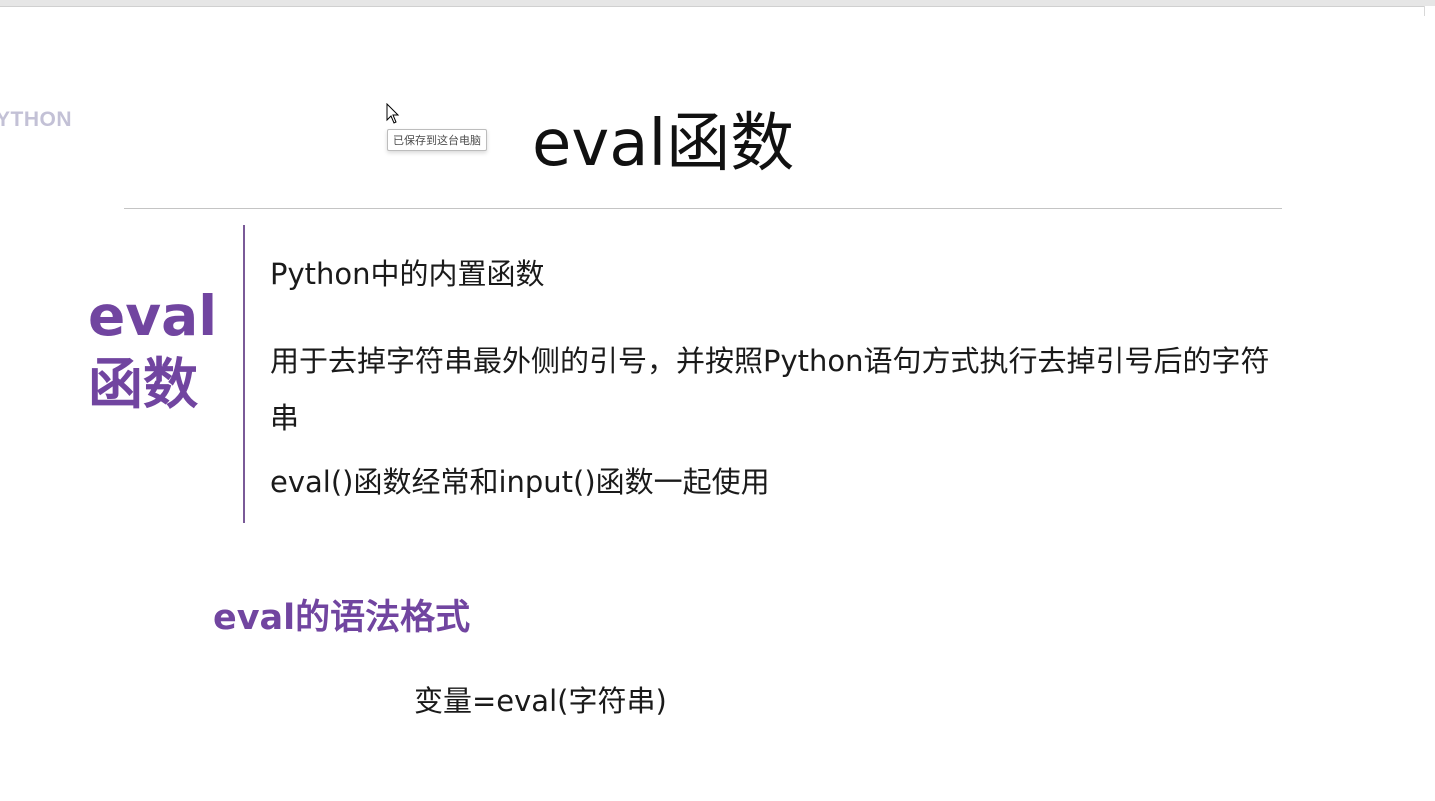  Describe the element at coordinates (1429, 11) in the screenshot. I see `window-corner` at that location.